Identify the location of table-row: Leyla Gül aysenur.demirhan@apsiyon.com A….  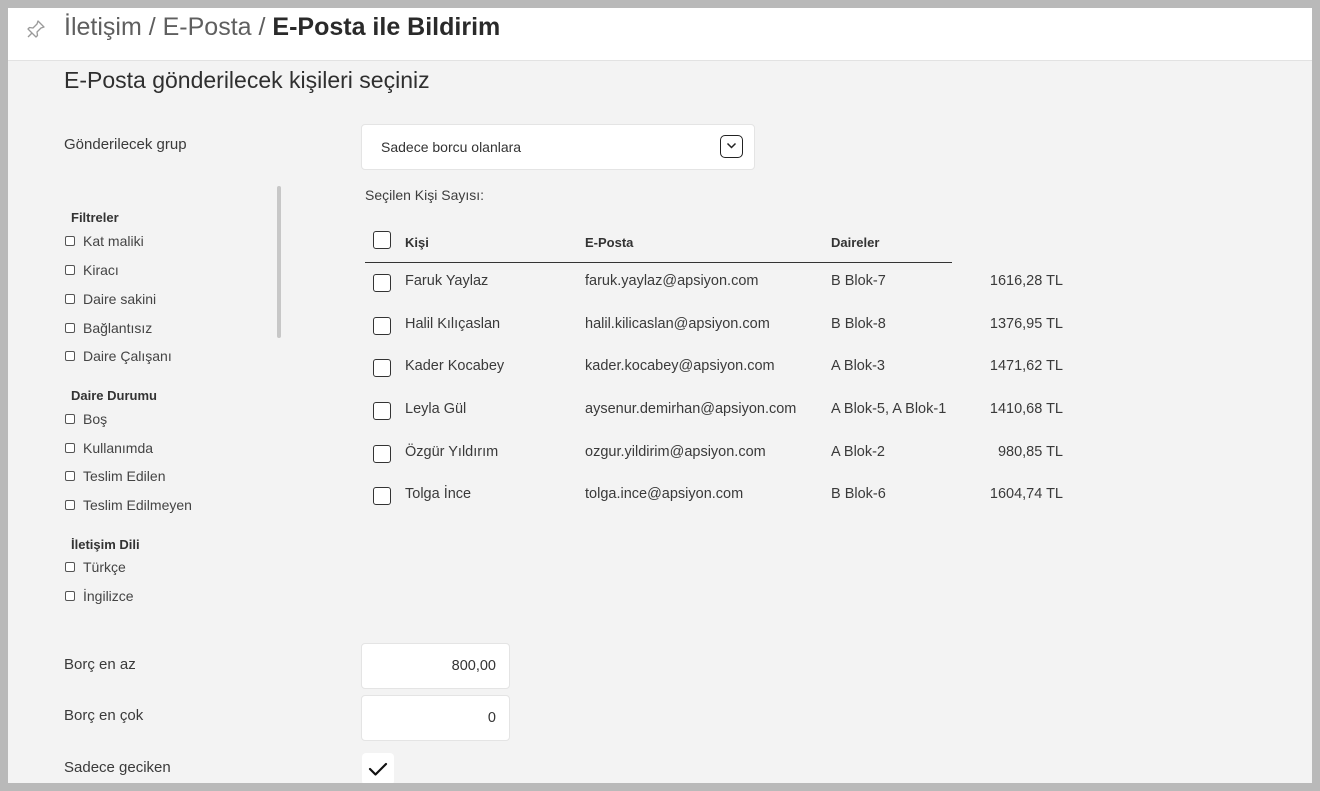
(725, 412).